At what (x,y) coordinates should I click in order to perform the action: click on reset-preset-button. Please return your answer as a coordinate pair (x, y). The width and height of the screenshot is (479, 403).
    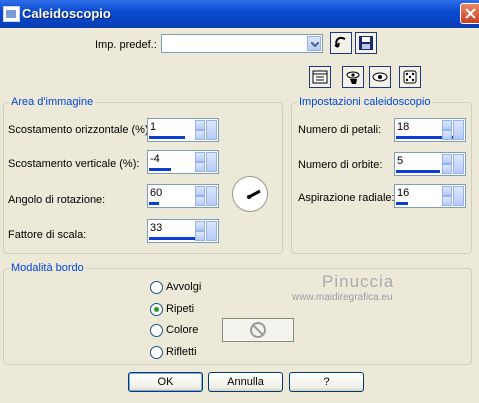
    Looking at the image, I should click on (341, 43).